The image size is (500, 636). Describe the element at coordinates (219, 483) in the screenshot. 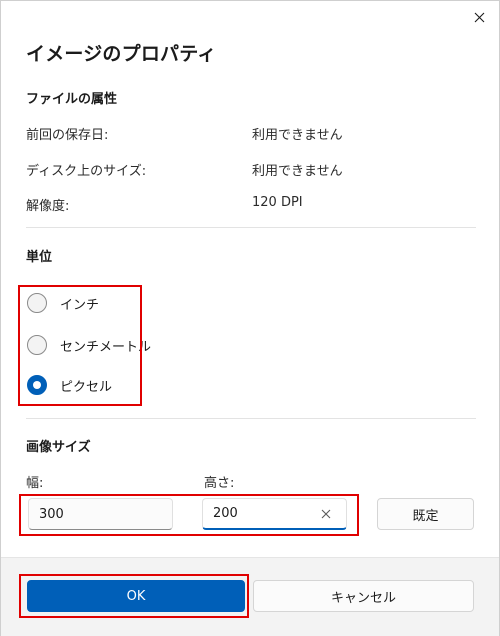

I see `height-label: 高さ:` at that location.